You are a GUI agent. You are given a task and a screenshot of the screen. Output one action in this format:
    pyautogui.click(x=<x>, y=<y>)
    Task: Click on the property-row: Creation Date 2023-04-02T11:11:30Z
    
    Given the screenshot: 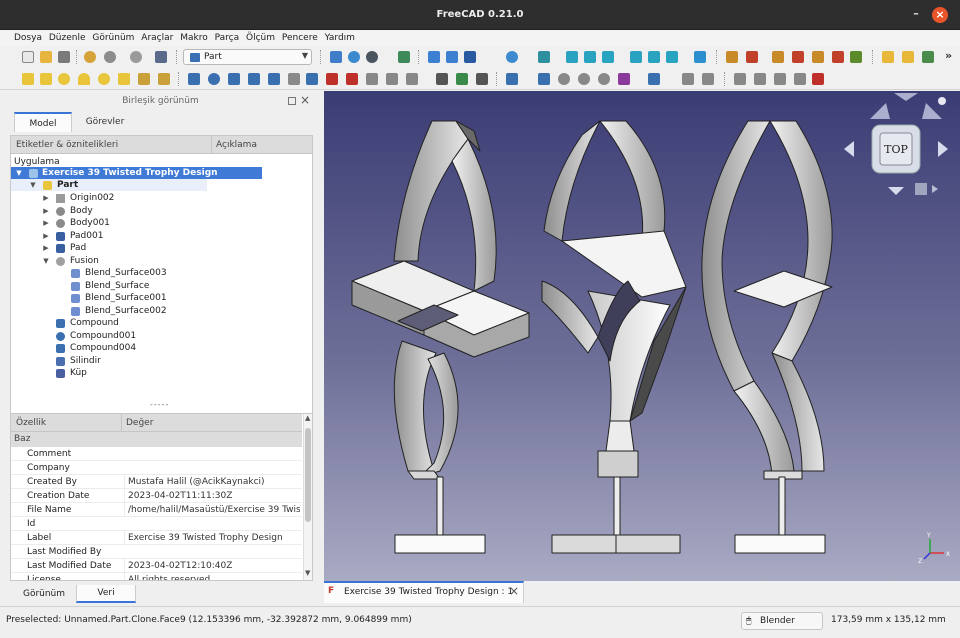 What is the action you would take?
    pyautogui.click(x=156, y=496)
    